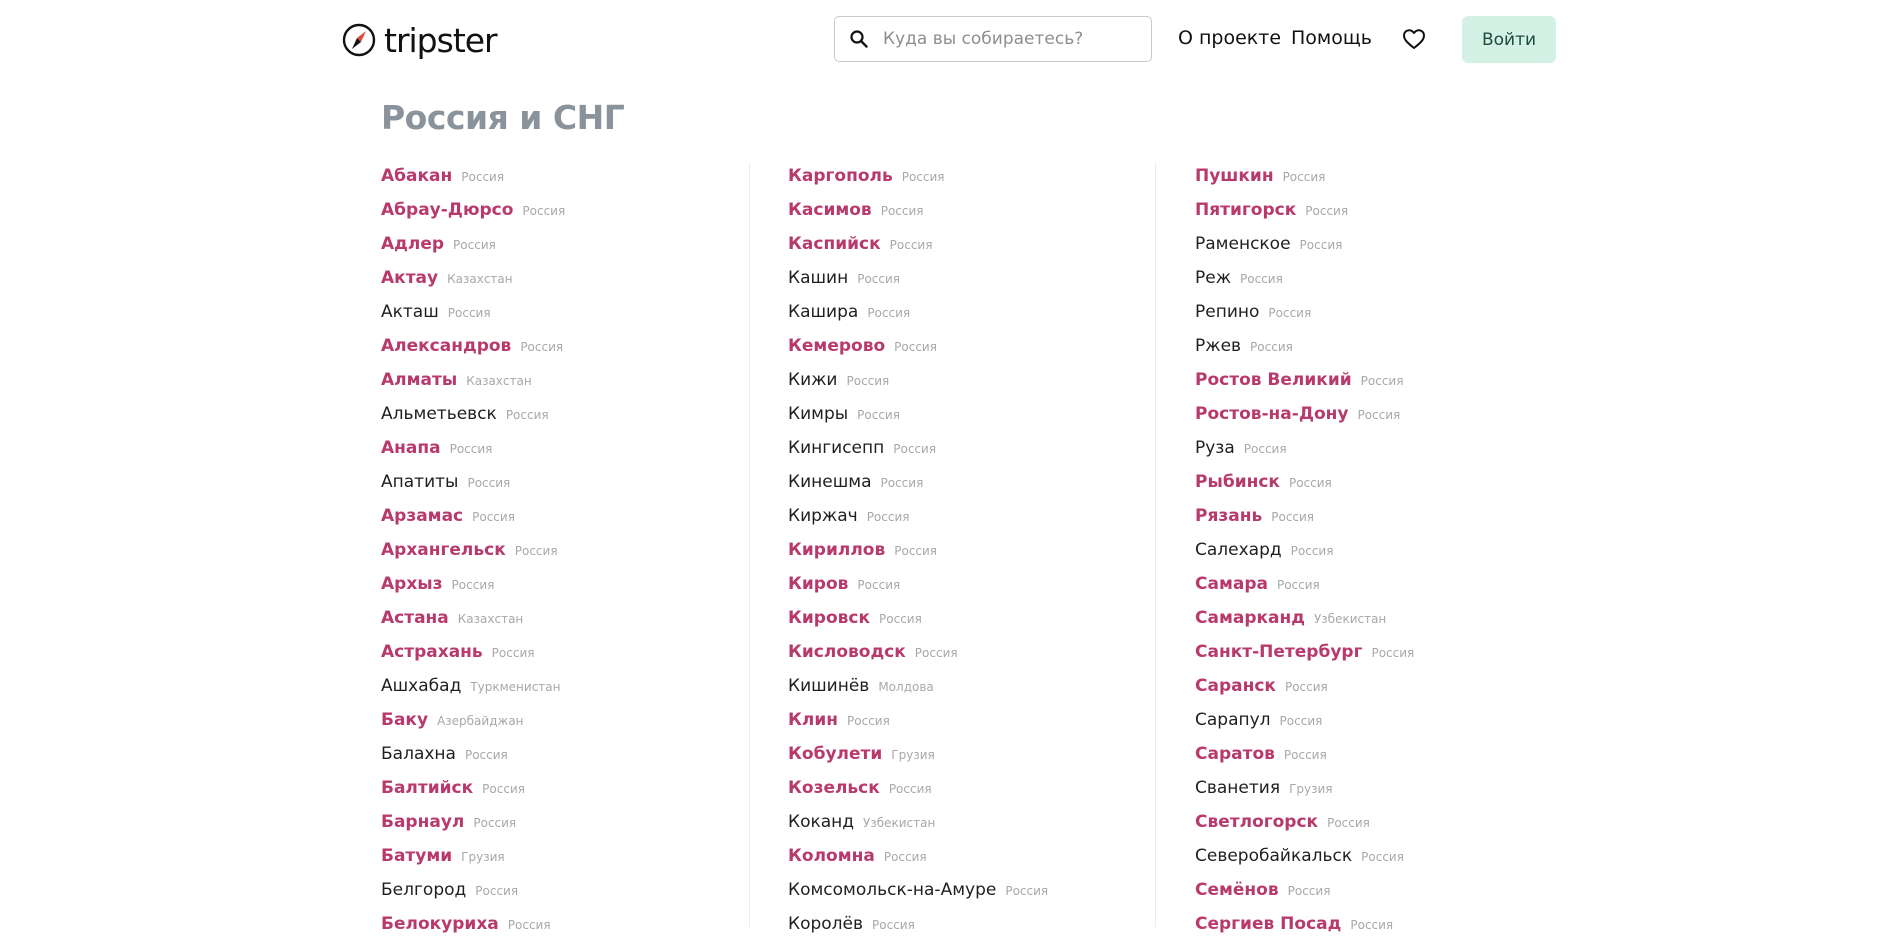 This screenshot has height=945, width=1903. I want to click on city-link: Семёнов, so click(1237, 890).